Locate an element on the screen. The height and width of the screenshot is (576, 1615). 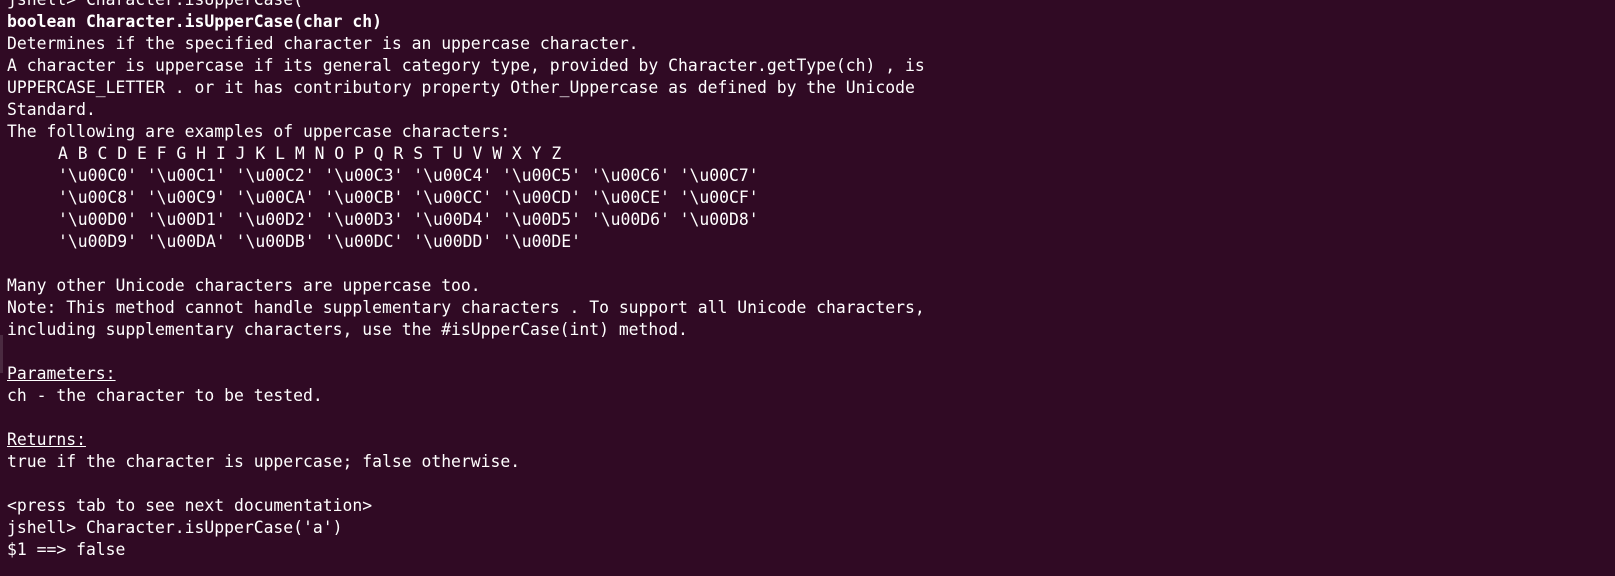
parameters-text: ch - the character to be tested. is located at coordinates (165, 395).